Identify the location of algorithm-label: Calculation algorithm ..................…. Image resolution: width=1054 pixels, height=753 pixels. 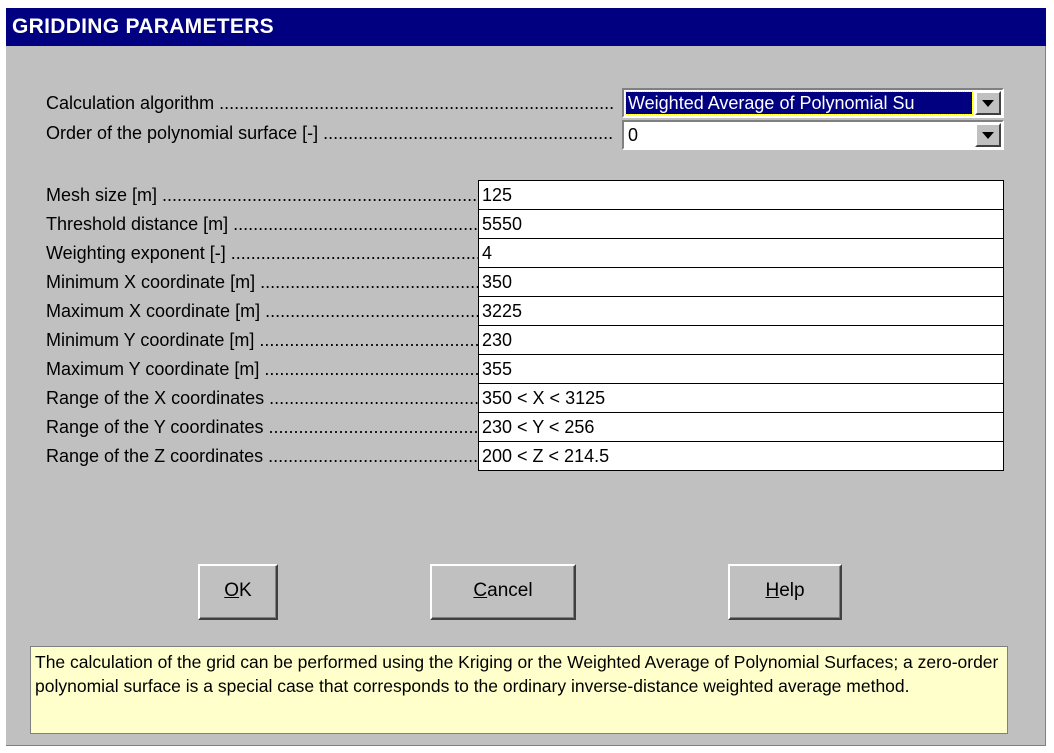
(330, 103).